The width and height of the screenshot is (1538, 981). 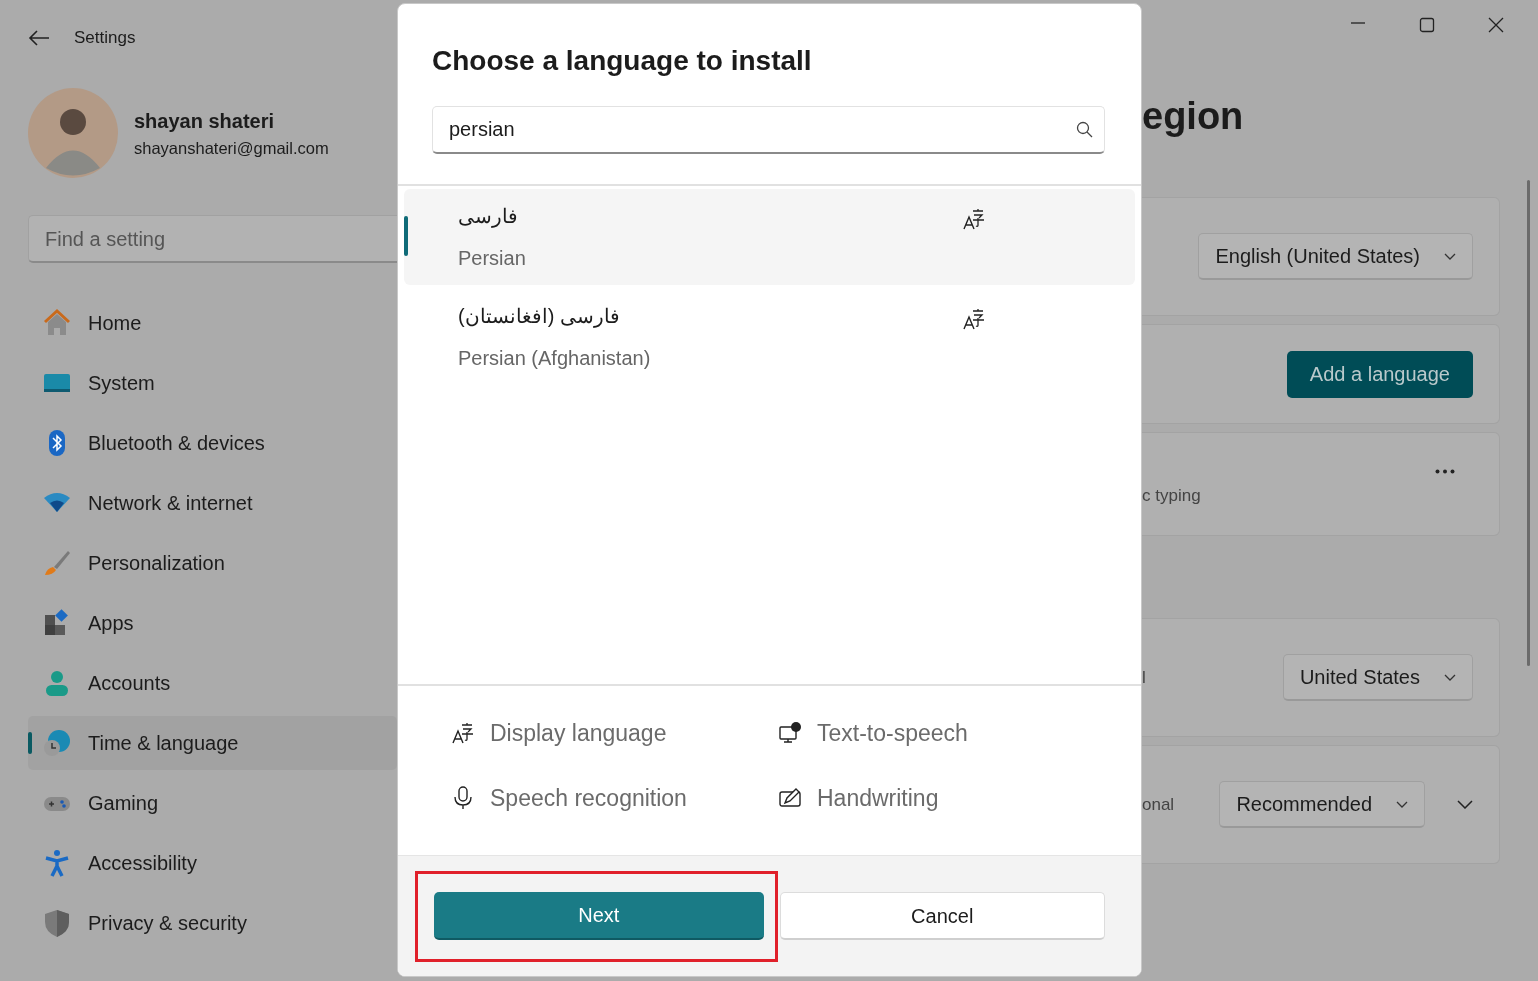 I want to click on maximize-icon, so click(x=1426, y=24).